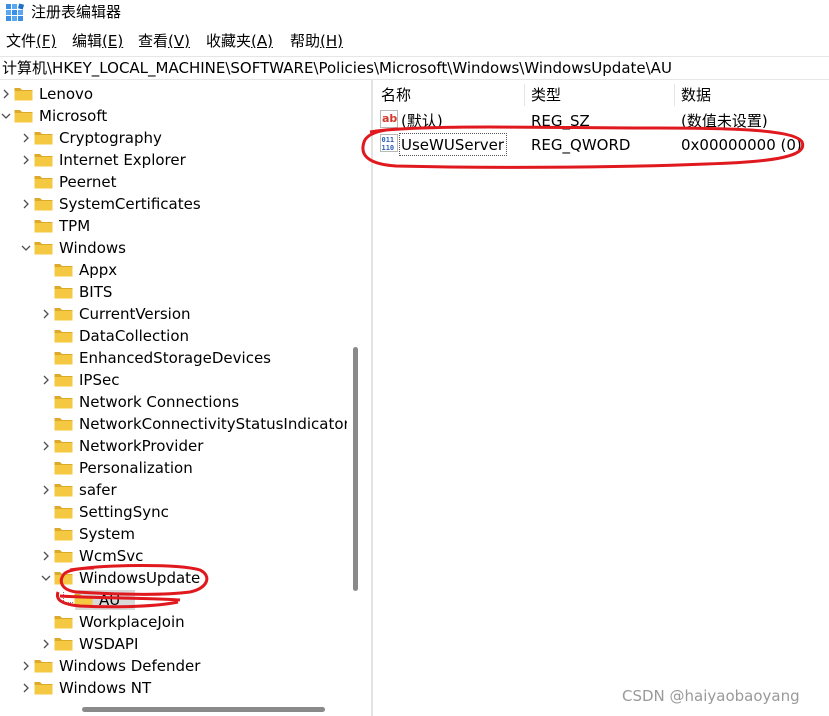  What do you see at coordinates (97, 41) in the screenshot?
I see `menu-item: 编辑(E)` at bounding box center [97, 41].